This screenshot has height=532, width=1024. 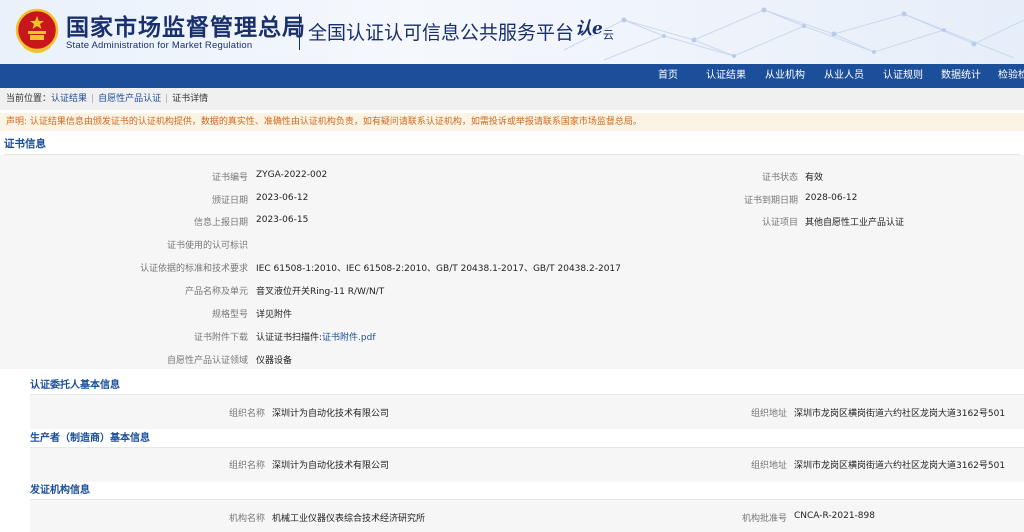 What do you see at coordinates (512, 245) in the screenshot?
I see `field-row: 证书使用的认可标识` at bounding box center [512, 245].